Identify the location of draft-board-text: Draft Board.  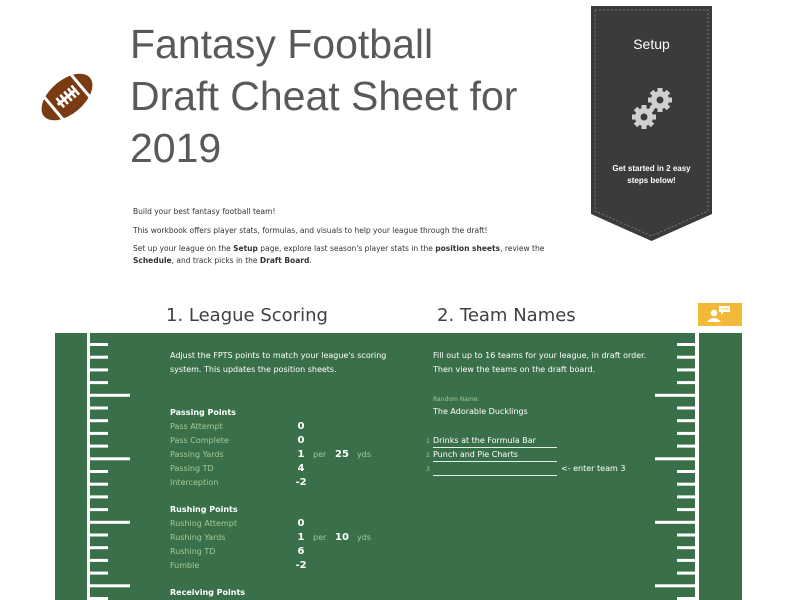
(284, 260).